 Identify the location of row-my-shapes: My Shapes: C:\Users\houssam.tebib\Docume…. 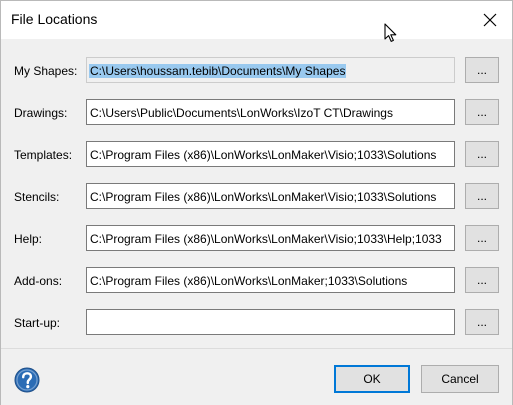
(256, 71).